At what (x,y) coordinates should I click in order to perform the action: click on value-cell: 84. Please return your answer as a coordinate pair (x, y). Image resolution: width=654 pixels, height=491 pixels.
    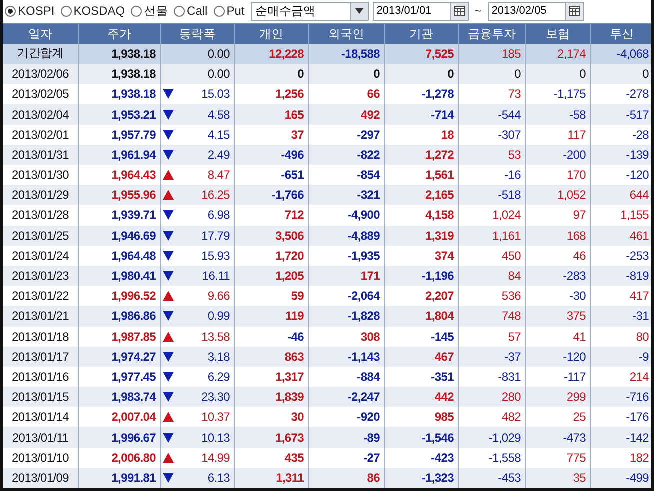
    Looking at the image, I should click on (492, 276).